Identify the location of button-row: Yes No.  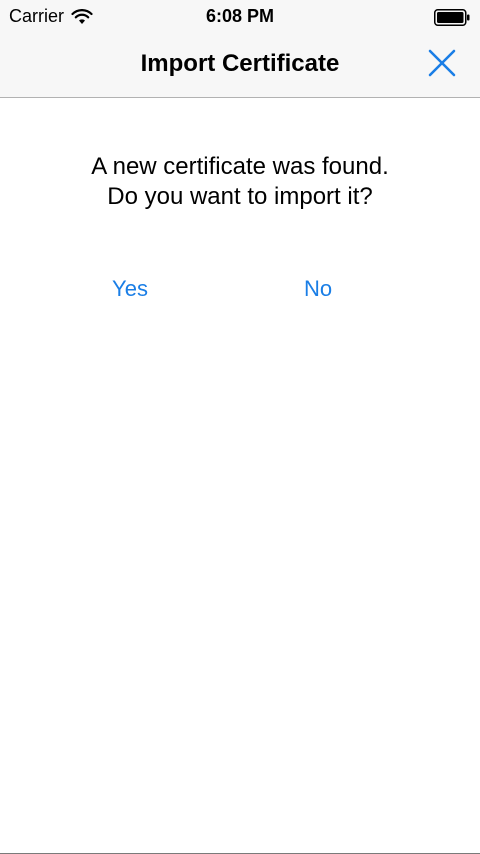
(240, 292).